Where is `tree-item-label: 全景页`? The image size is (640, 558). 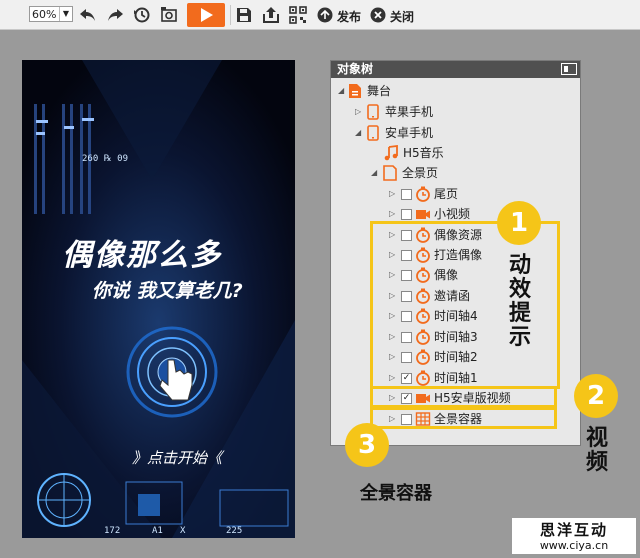 tree-item-label: 全景页 is located at coordinates (420, 173).